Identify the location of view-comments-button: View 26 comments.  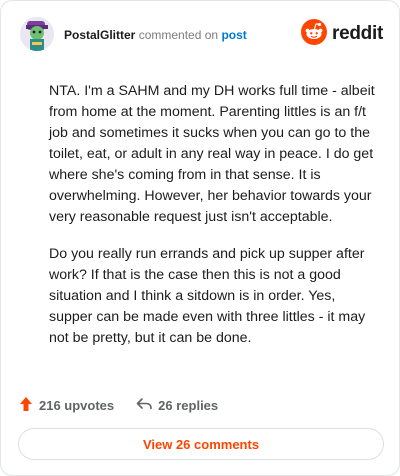
(201, 444).